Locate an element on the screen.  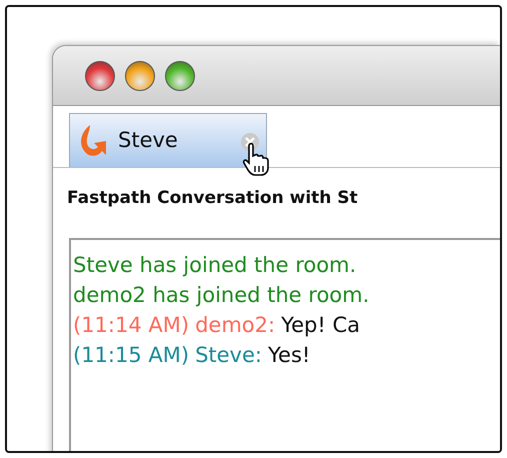
message-timestamp: (11:14 AM) is located at coordinates (131, 325).